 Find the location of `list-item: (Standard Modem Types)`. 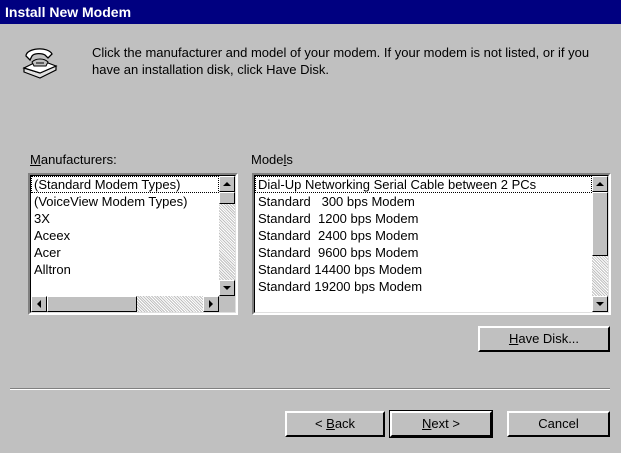

list-item: (Standard Modem Types) is located at coordinates (125, 184).